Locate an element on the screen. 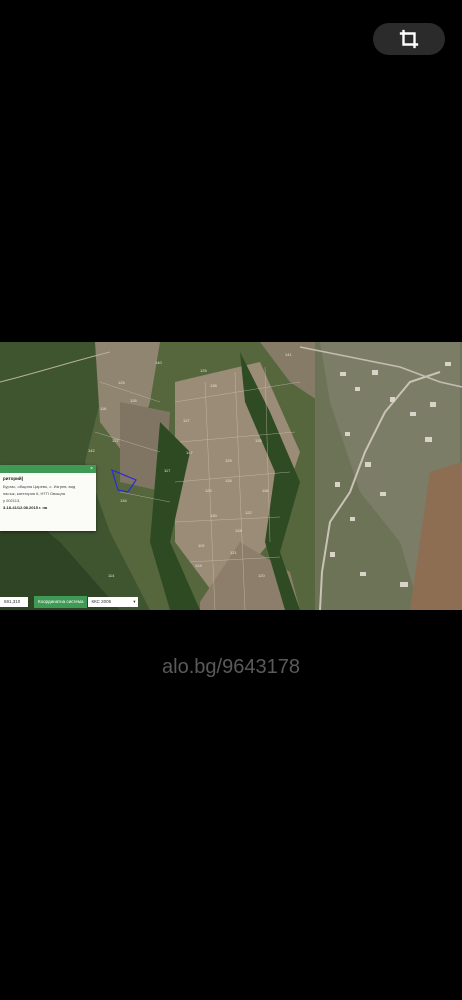  parcel-label: 114 is located at coordinates (111, 575).